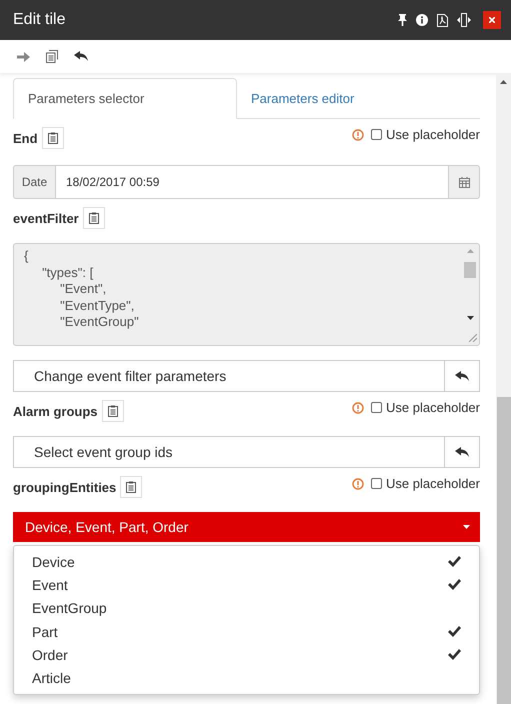 The width and height of the screenshot is (511, 704). I want to click on code-textarea: { "types": [ "Event", "EventType", "EventGroup", so click(246, 294).